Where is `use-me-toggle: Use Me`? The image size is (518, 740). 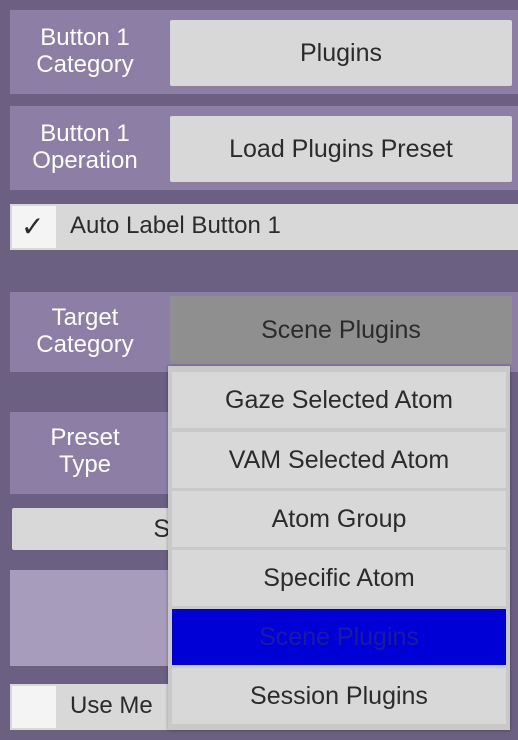 use-me-toggle: Use Me is located at coordinates (95, 707).